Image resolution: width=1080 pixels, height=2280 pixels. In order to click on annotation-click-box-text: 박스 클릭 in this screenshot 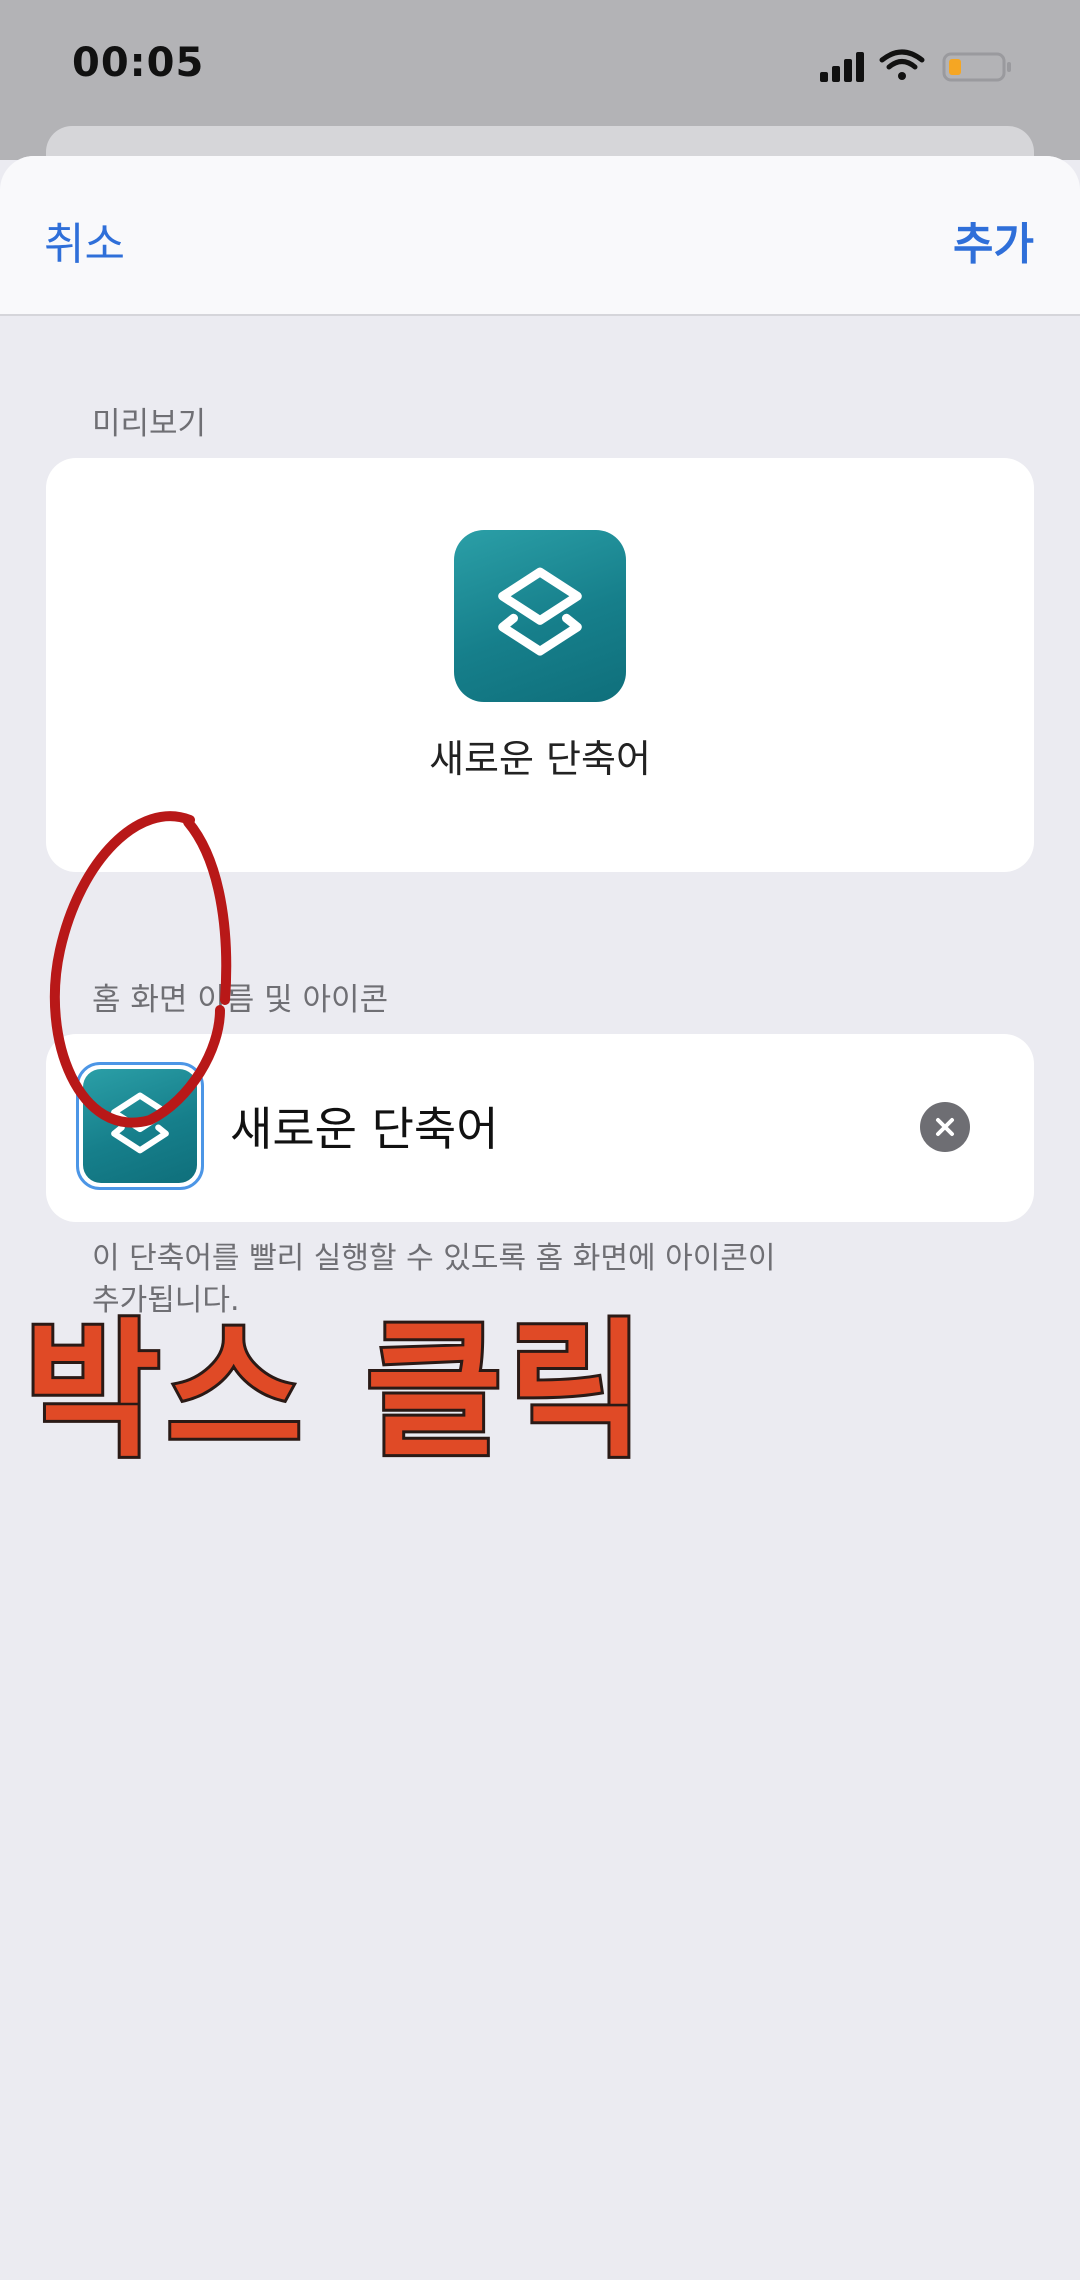, I will do `click(336, 1391)`.